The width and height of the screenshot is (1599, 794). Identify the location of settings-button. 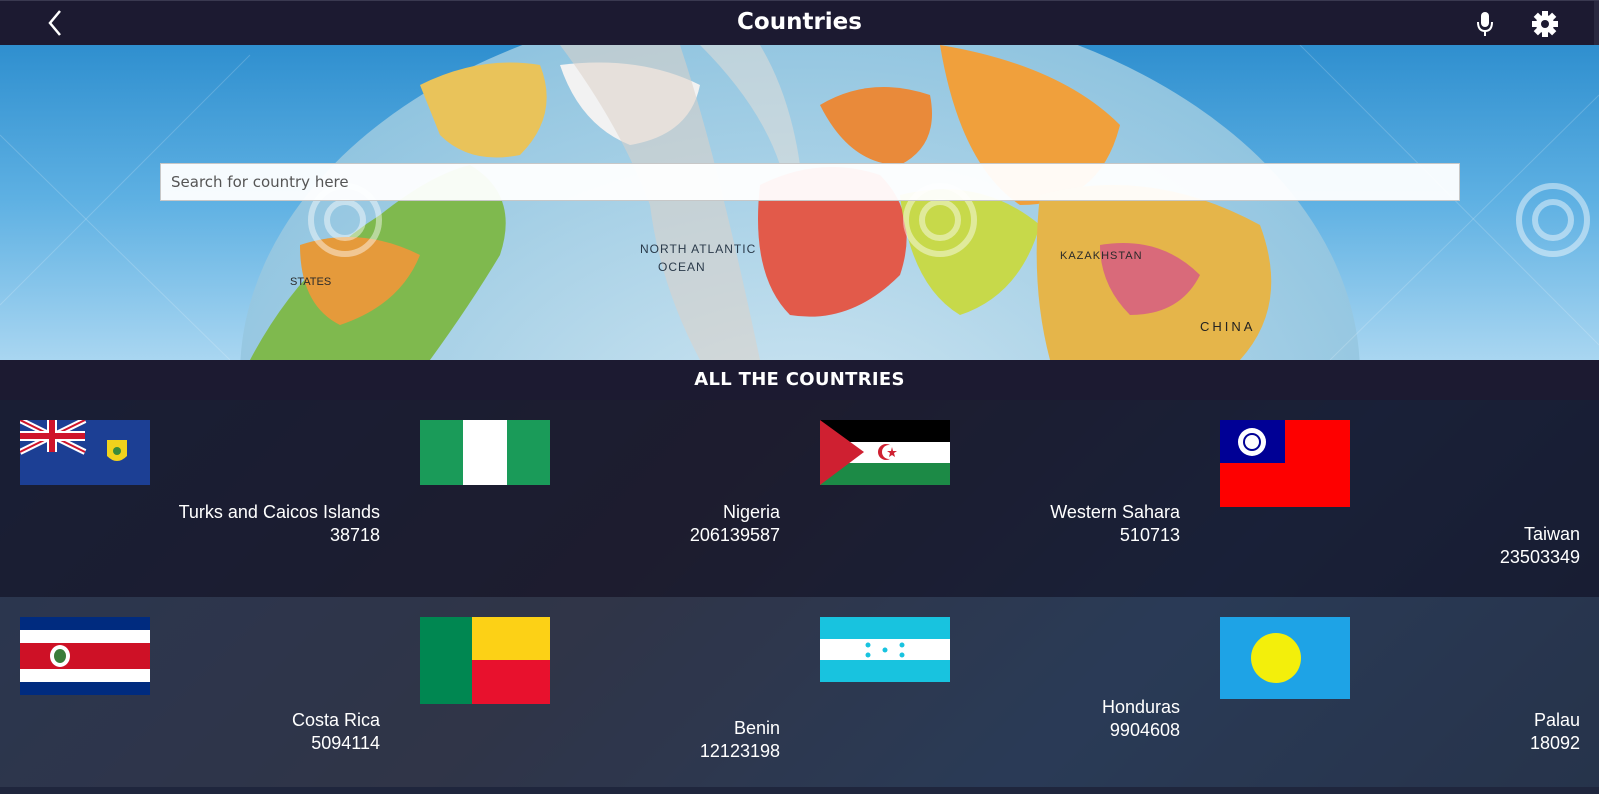
(1545, 24).